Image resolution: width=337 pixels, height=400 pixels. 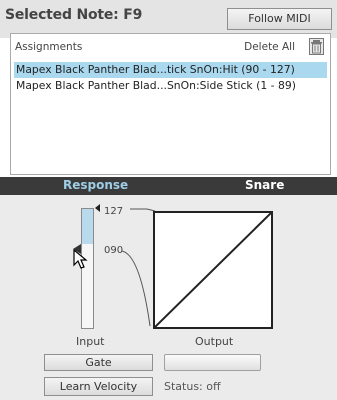 I want to click on learn-velocity-button: Learn Velocity, so click(x=98, y=386).